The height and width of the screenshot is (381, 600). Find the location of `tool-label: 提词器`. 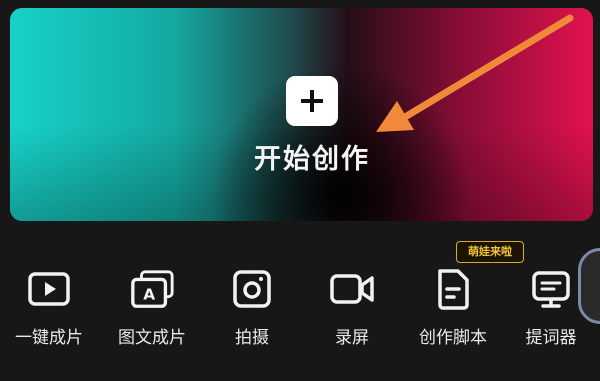

tool-label: 提词器 is located at coordinates (551, 338).